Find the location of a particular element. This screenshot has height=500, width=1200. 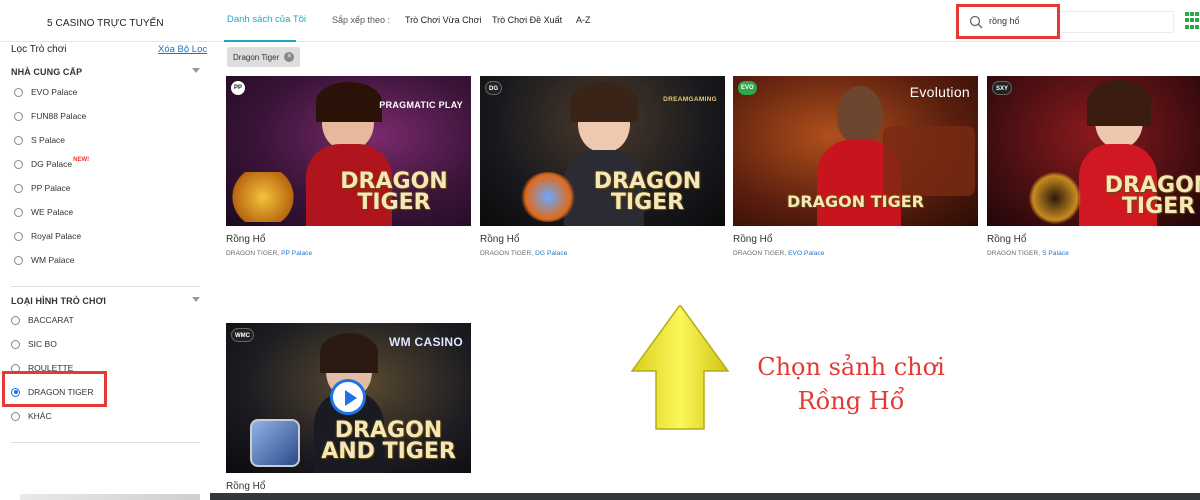

card-emblem-icon is located at coordinates (275, 443).